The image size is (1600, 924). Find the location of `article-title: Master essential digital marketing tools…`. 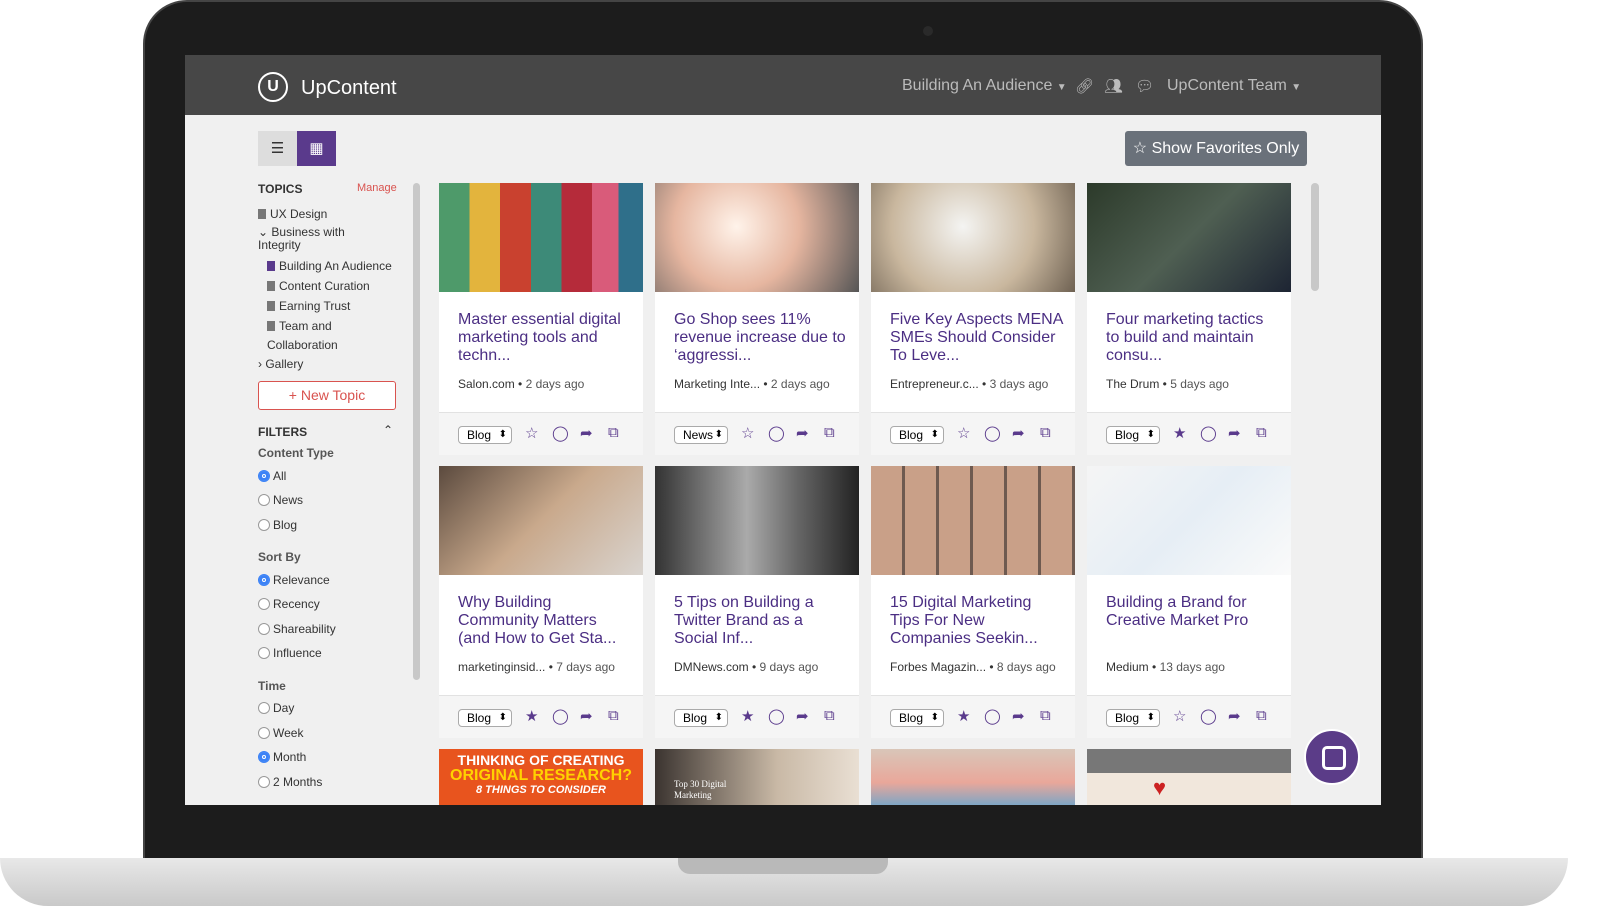

article-title: Master essential digital marketing tools… is located at coordinates (545, 338).